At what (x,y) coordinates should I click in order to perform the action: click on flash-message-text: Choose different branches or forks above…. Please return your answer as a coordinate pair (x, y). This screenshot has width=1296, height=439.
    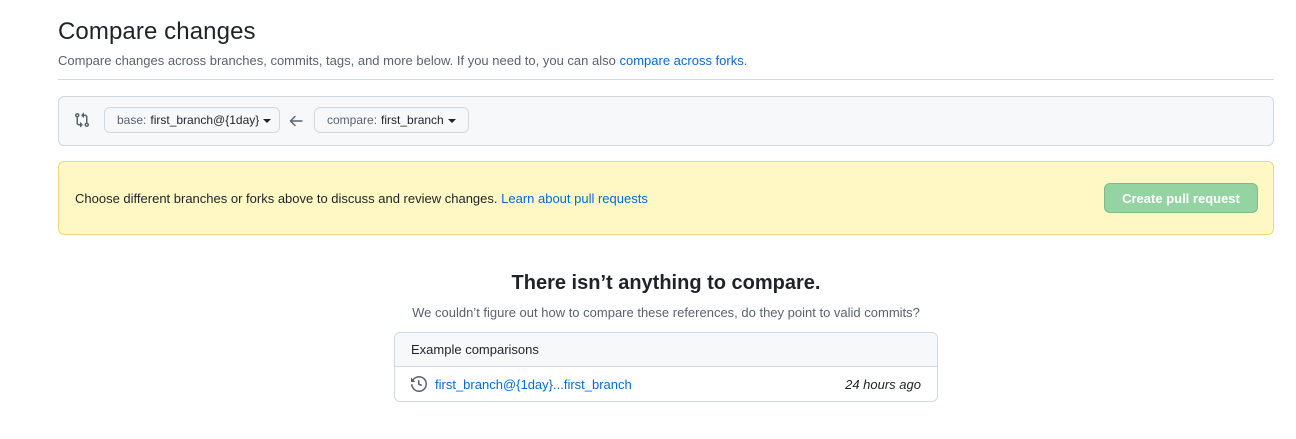
    Looking at the image, I should click on (288, 198).